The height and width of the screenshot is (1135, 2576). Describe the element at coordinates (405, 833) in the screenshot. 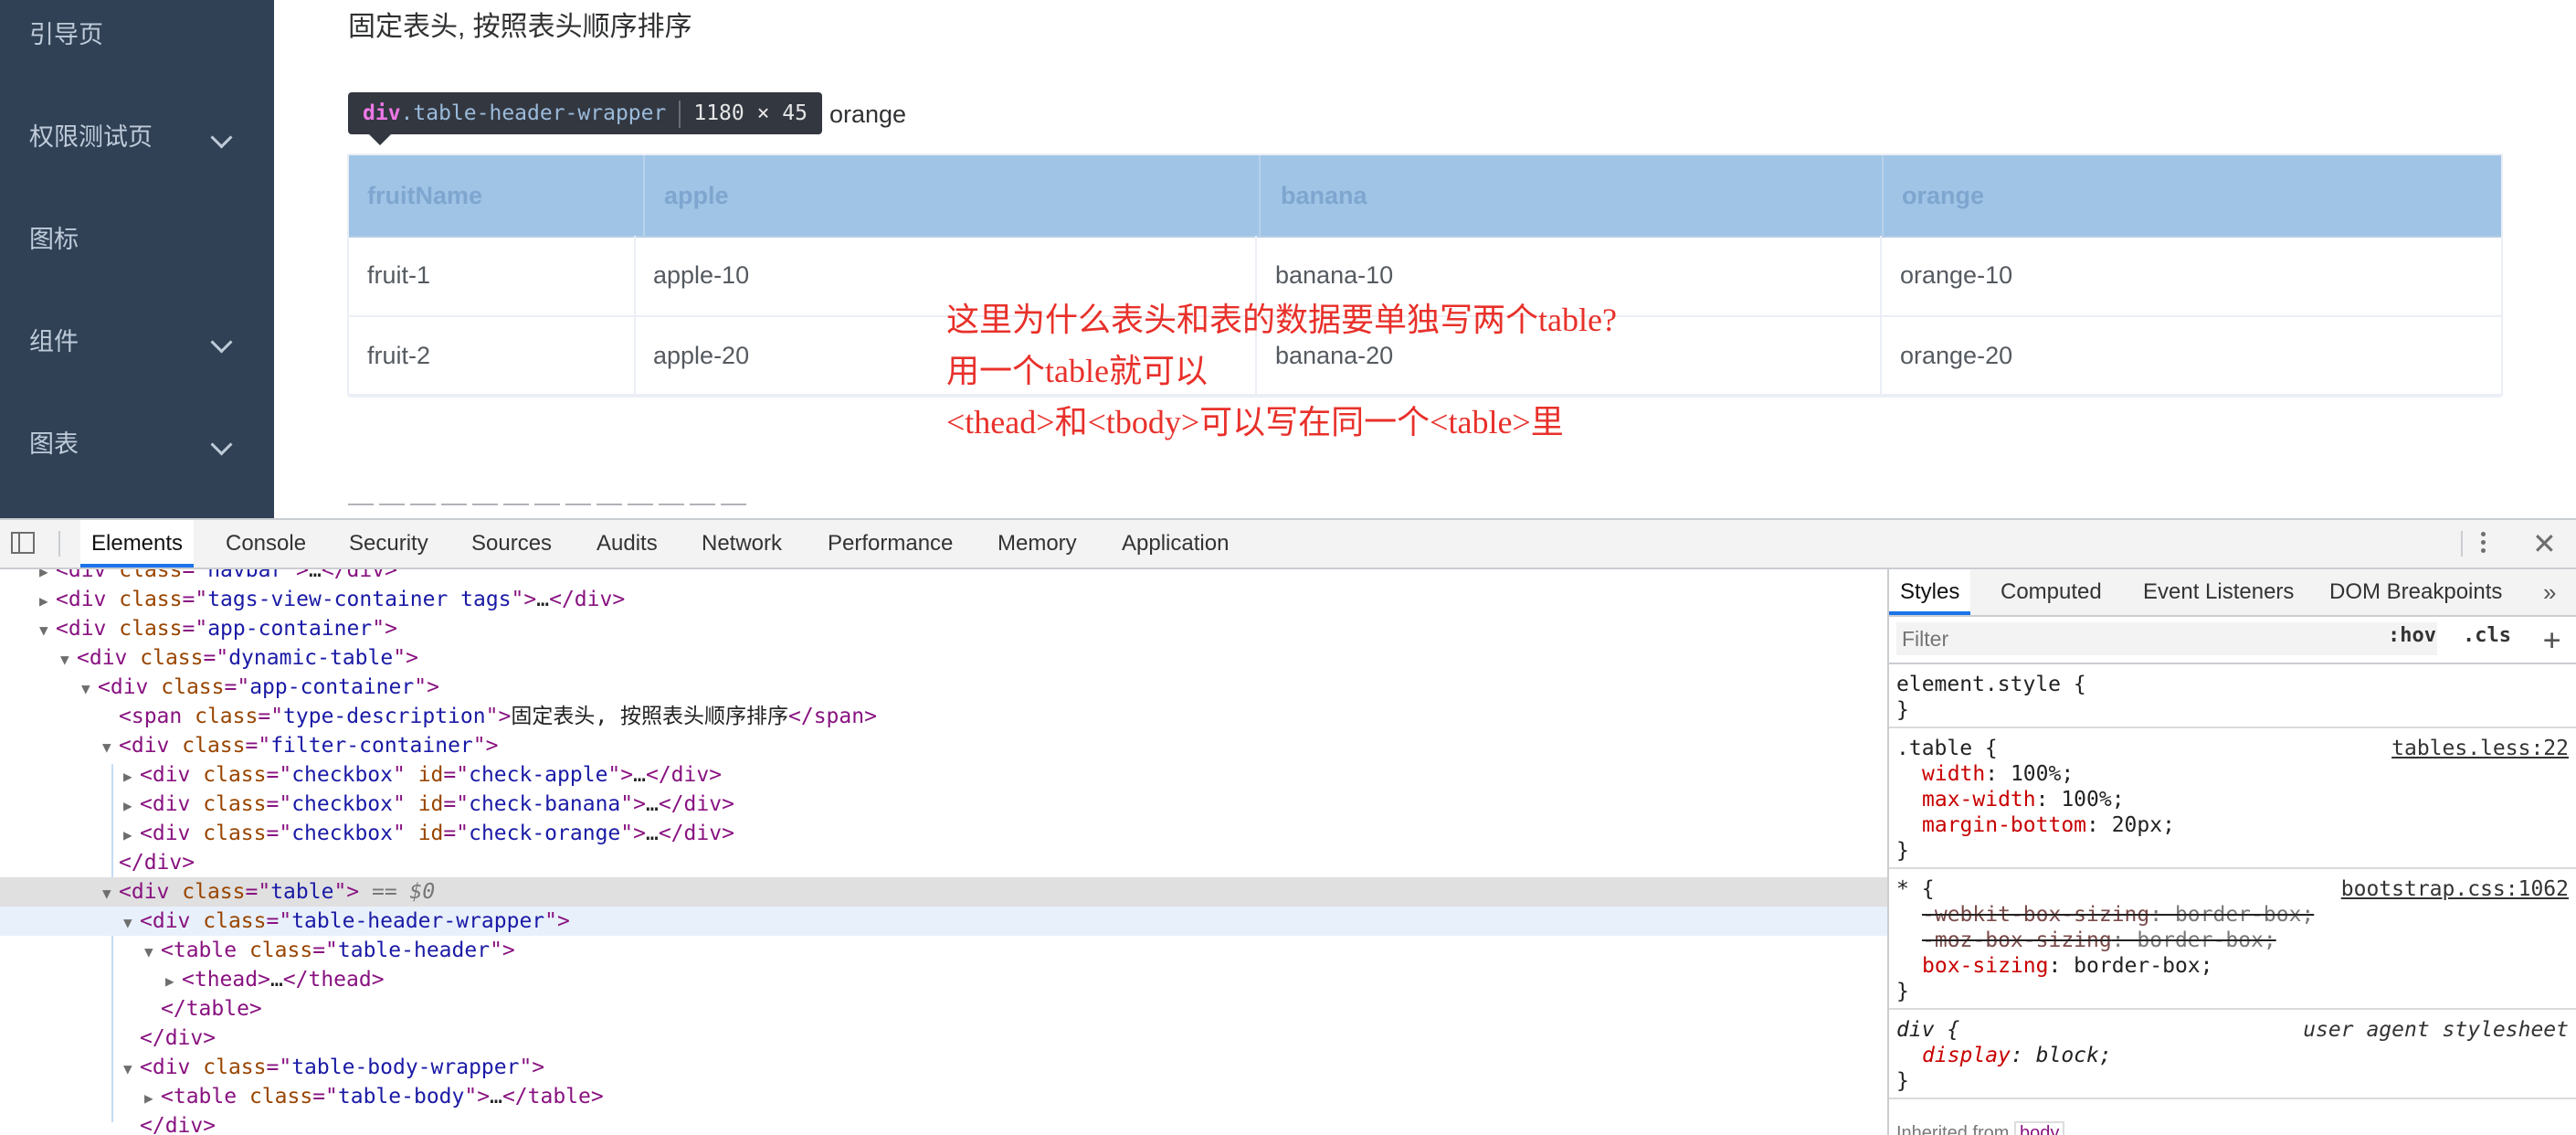

I see `dom-token: "` at that location.